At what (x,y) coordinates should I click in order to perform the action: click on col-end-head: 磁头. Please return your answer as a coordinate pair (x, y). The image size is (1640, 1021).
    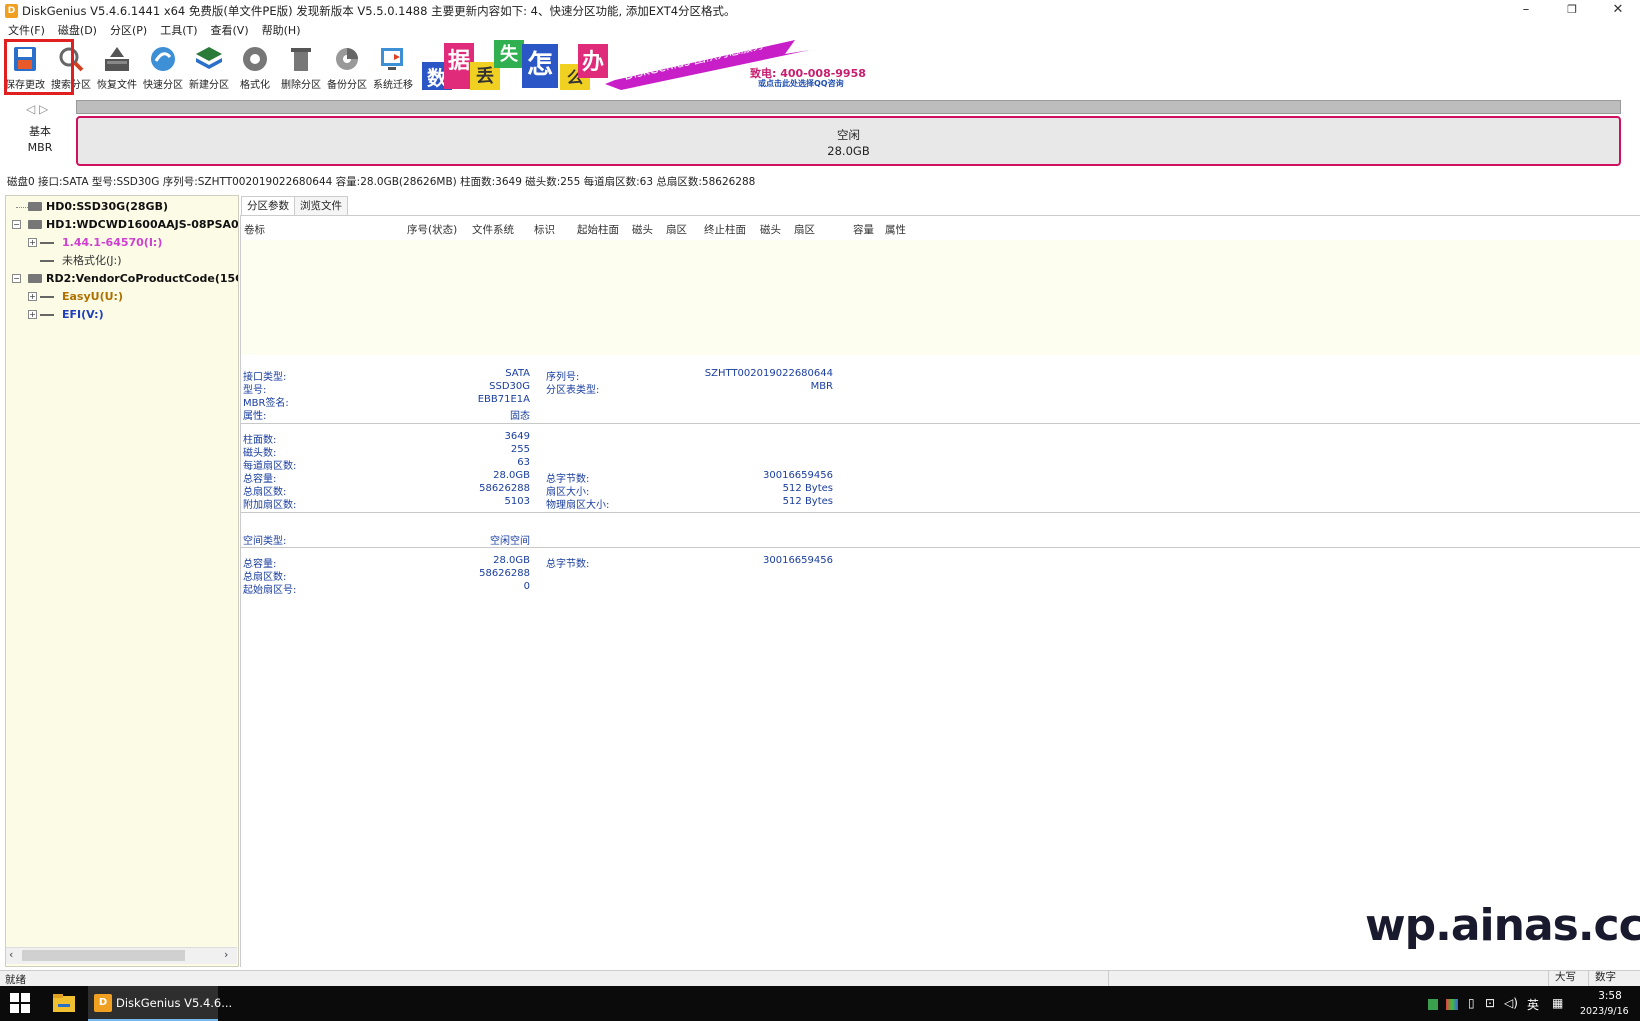
    Looking at the image, I should click on (770, 229).